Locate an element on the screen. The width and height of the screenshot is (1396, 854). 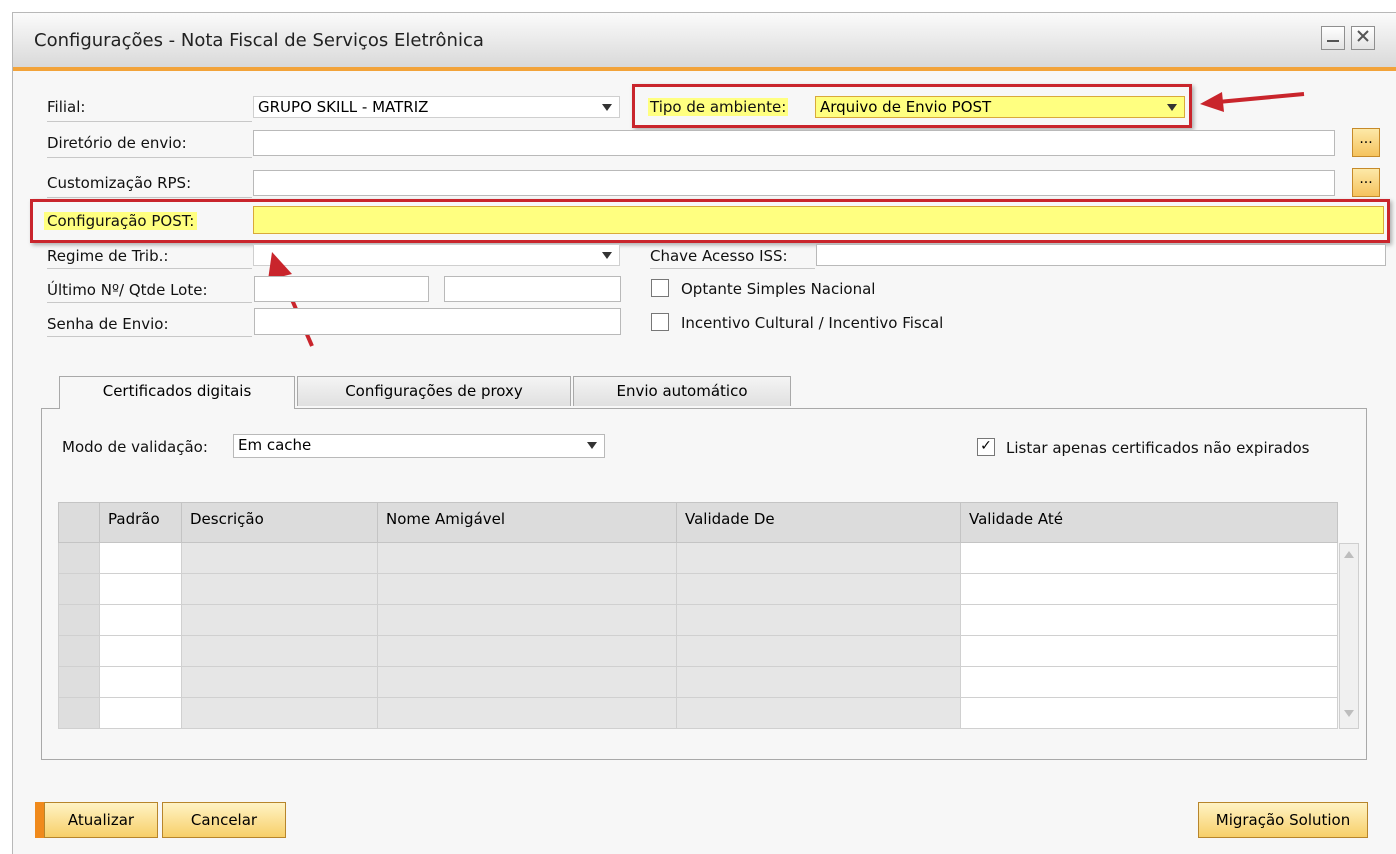
column-header-rownum is located at coordinates (79, 522).